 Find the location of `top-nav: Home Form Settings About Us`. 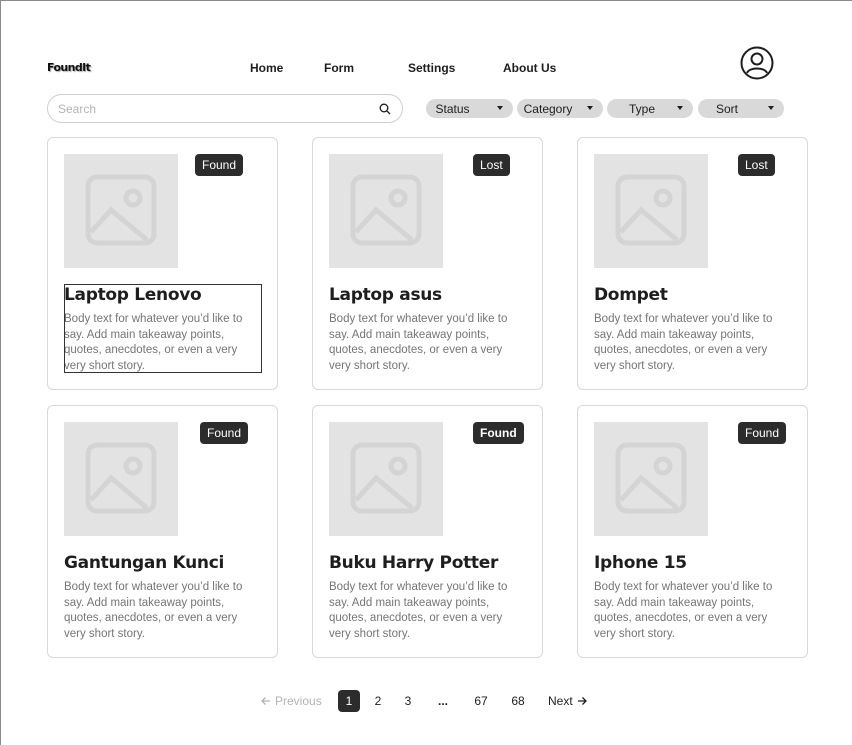

top-nav: Home Form Settings About Us is located at coordinates (426, 69).